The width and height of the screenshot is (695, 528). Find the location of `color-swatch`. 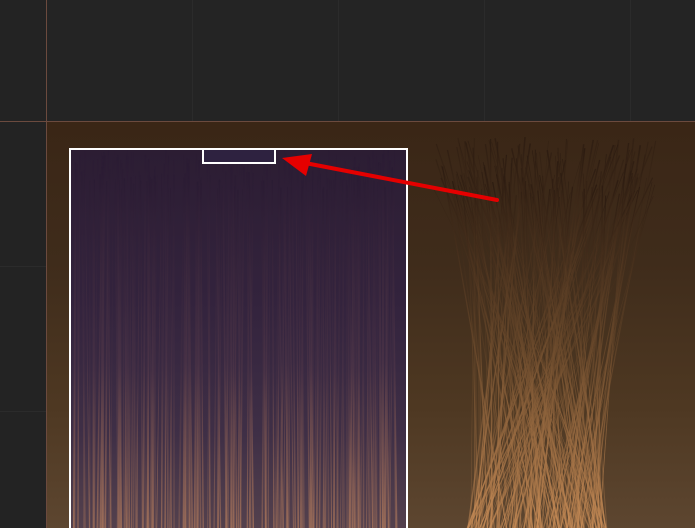

color-swatch is located at coordinates (239, 156).